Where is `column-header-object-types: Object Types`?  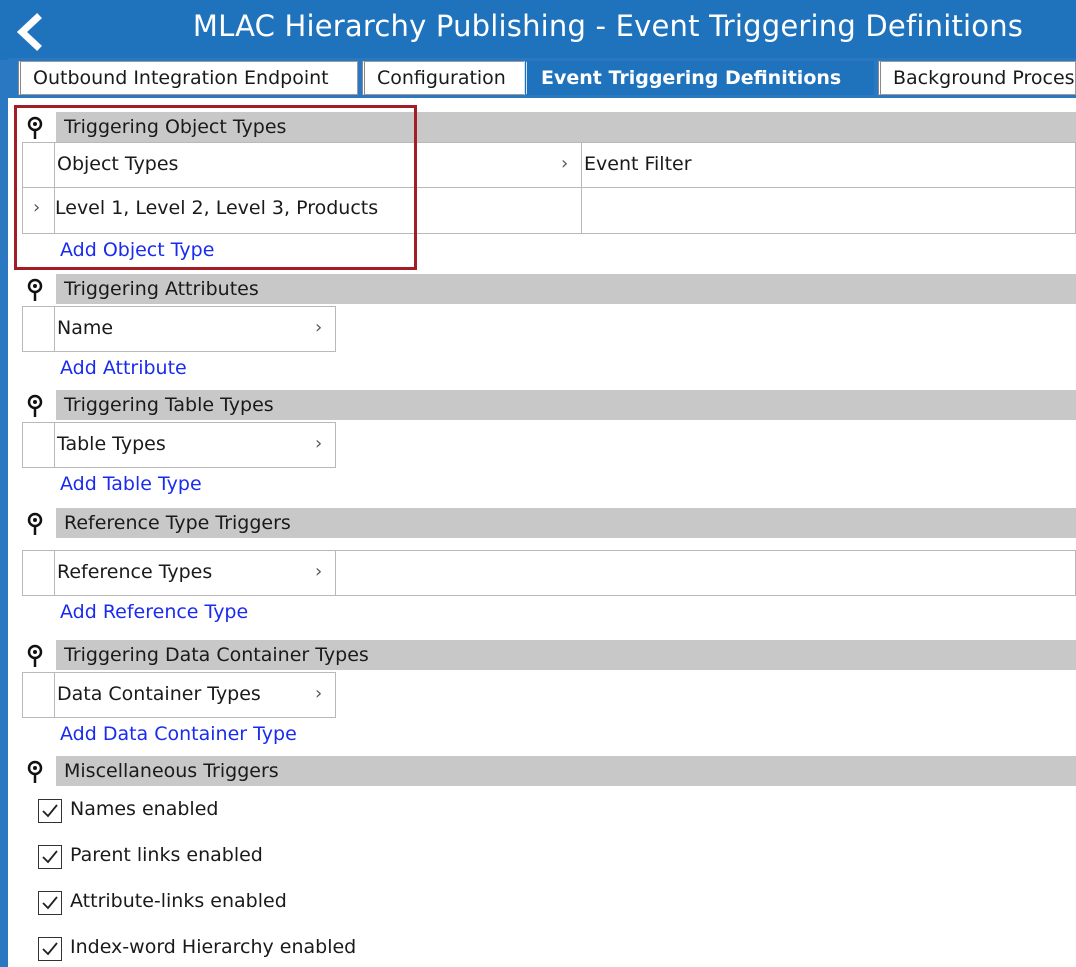
column-header-object-types: Object Types is located at coordinates (117, 164).